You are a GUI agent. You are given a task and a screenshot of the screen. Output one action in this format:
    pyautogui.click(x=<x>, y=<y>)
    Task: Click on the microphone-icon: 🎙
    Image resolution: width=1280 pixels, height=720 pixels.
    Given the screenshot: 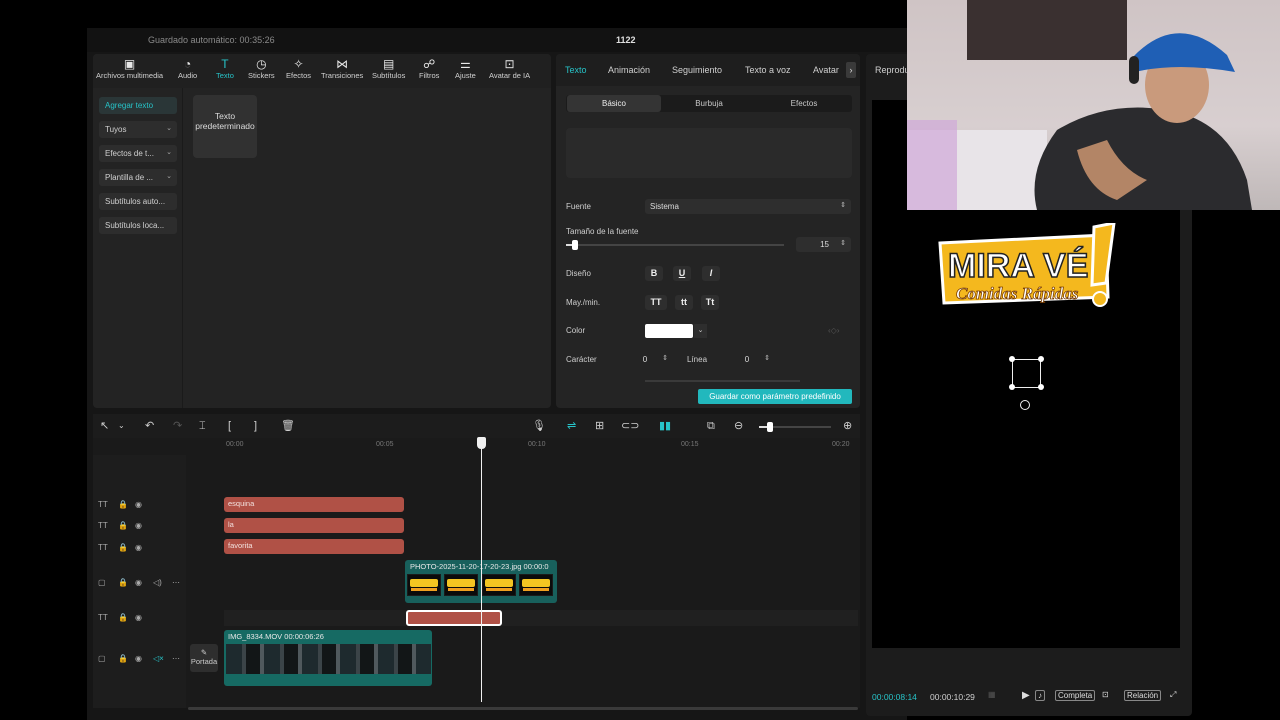 What is the action you would take?
    pyautogui.click(x=539, y=426)
    